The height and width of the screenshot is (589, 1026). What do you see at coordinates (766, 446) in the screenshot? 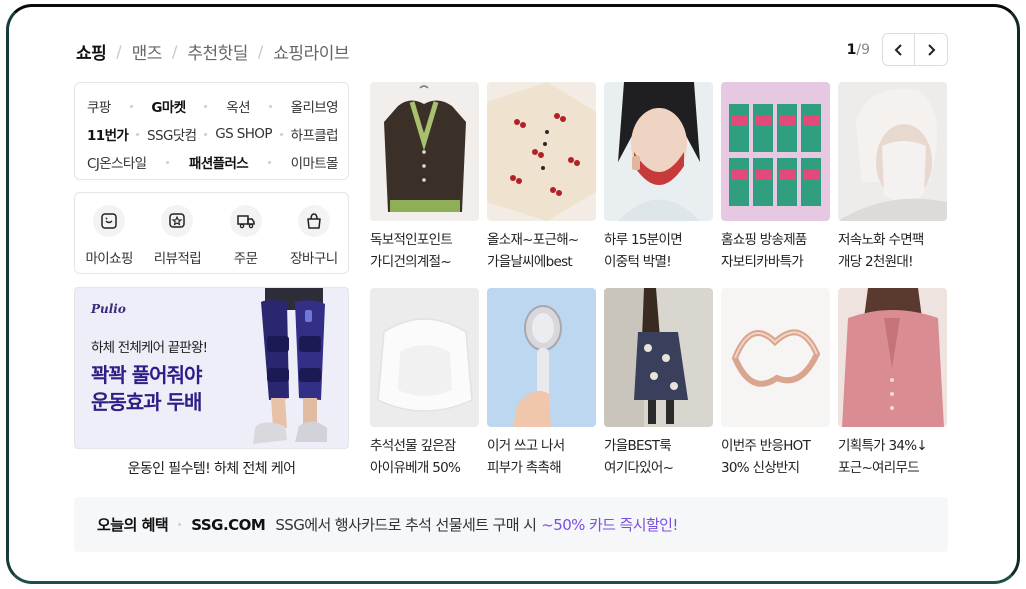
I see `product-name: 이번주 반응HOT` at bounding box center [766, 446].